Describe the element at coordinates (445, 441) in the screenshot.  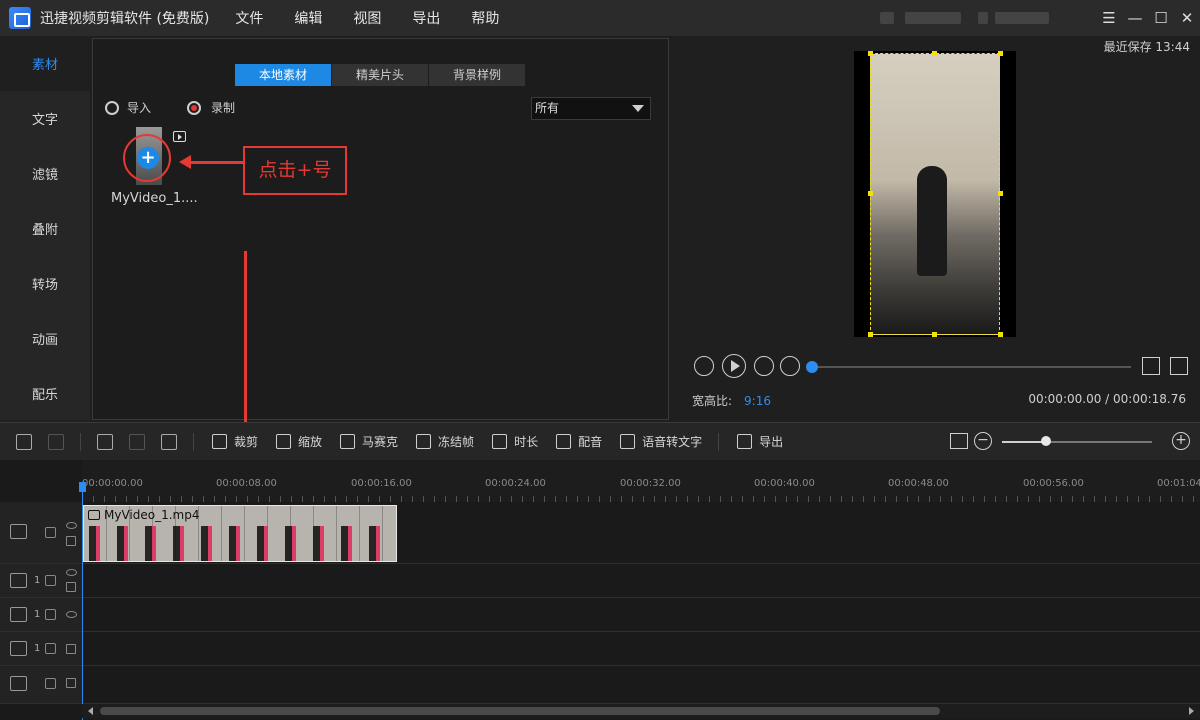
I see `freeze-frame-button: 冻结帧` at that location.